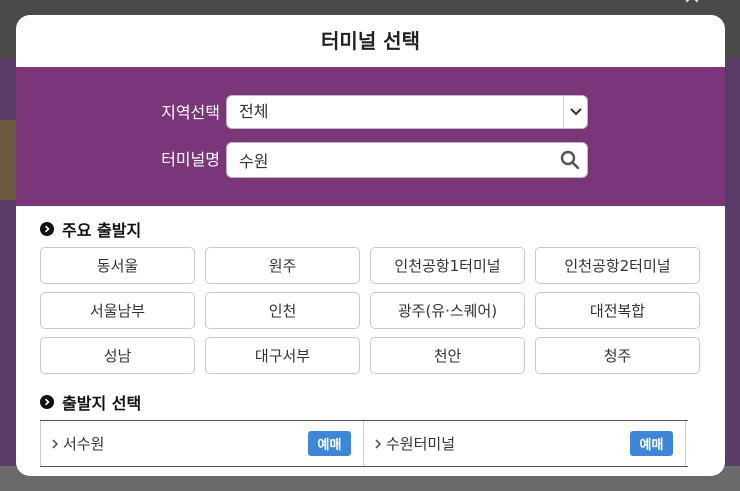  Describe the element at coordinates (370, 41) in the screenshot. I see `modal-title: 터미널 선택` at that location.